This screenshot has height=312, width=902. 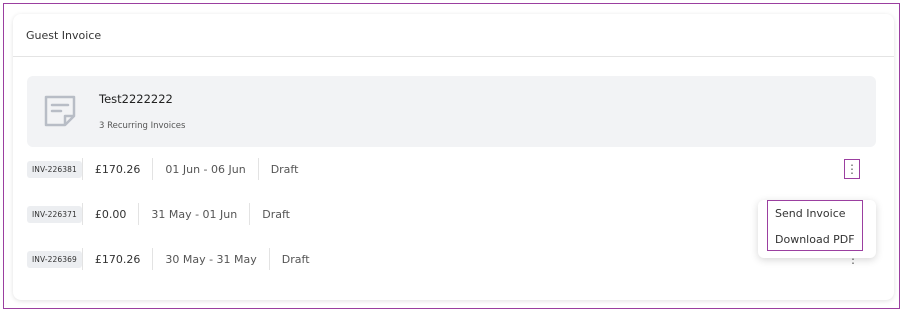 I want to click on more-options-button: ⋮, so click(x=852, y=169).